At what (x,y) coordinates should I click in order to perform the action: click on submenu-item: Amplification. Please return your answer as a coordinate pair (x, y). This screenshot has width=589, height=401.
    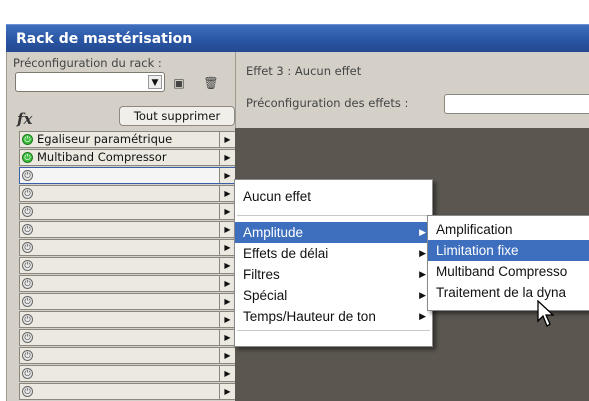
    Looking at the image, I should click on (508, 229).